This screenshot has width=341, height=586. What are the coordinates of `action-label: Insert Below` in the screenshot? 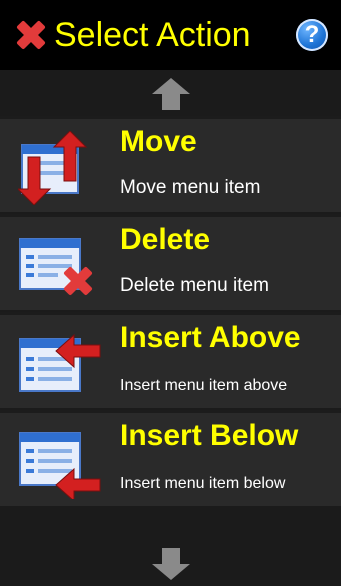 It's located at (209, 435).